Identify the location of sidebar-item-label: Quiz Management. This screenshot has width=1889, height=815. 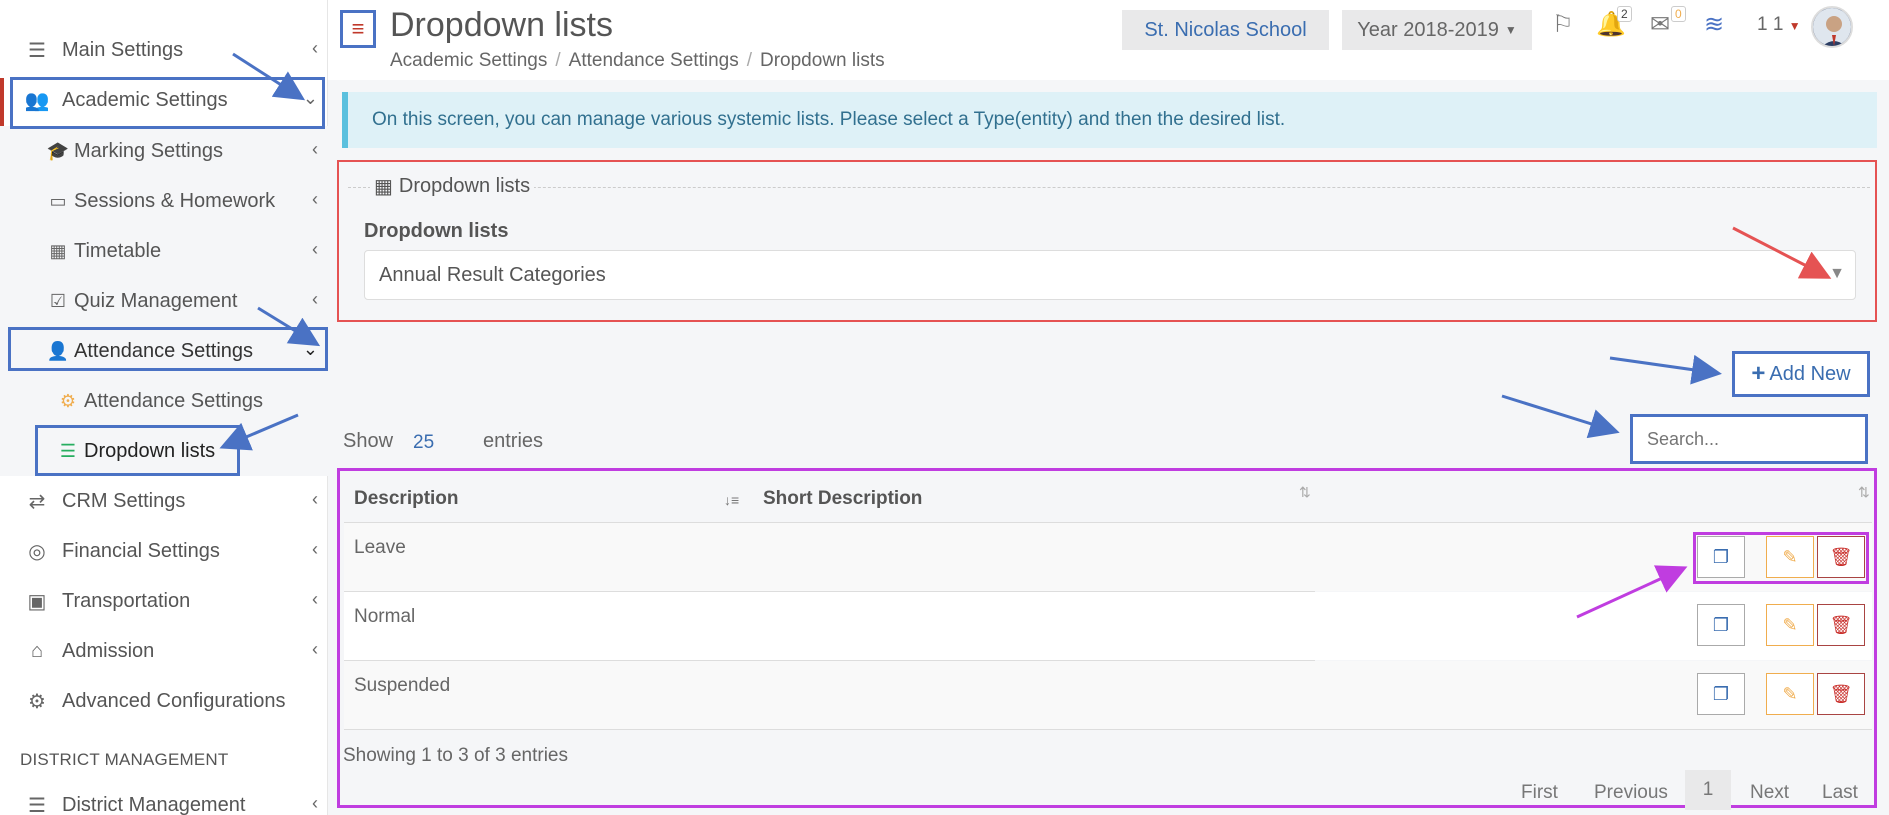
(156, 300).